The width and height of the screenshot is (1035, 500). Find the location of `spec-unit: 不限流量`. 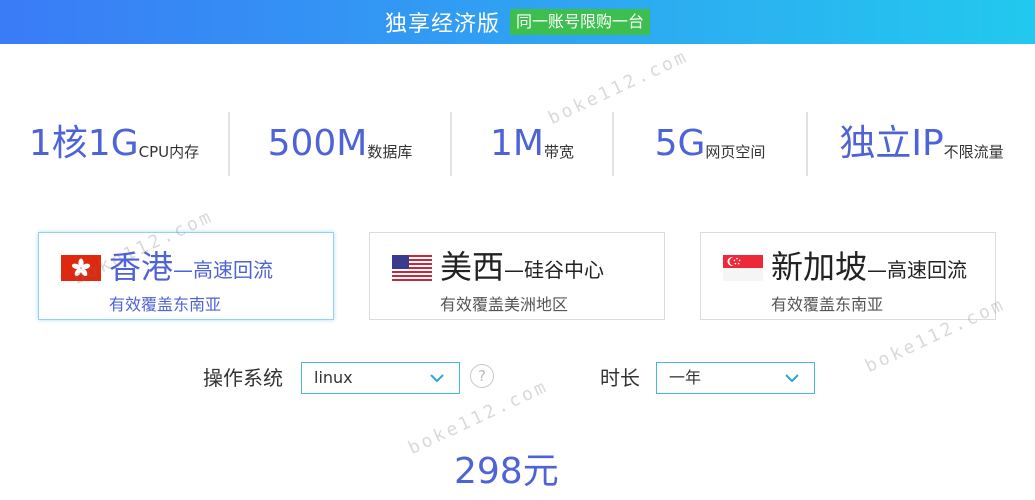

spec-unit: 不限流量 is located at coordinates (973, 152).